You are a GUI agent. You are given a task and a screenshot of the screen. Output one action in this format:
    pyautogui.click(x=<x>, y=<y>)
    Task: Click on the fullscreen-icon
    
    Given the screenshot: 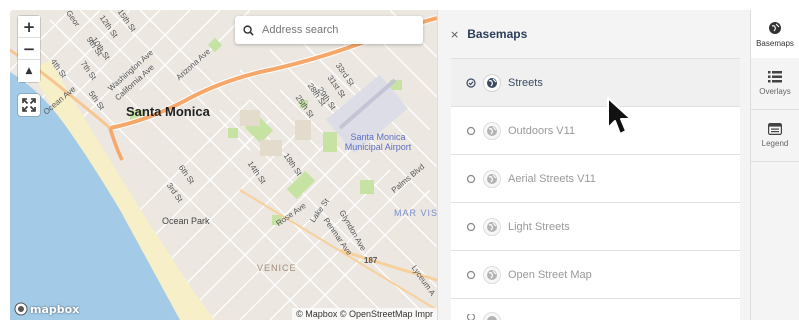 What is the action you would take?
    pyautogui.click(x=29, y=105)
    